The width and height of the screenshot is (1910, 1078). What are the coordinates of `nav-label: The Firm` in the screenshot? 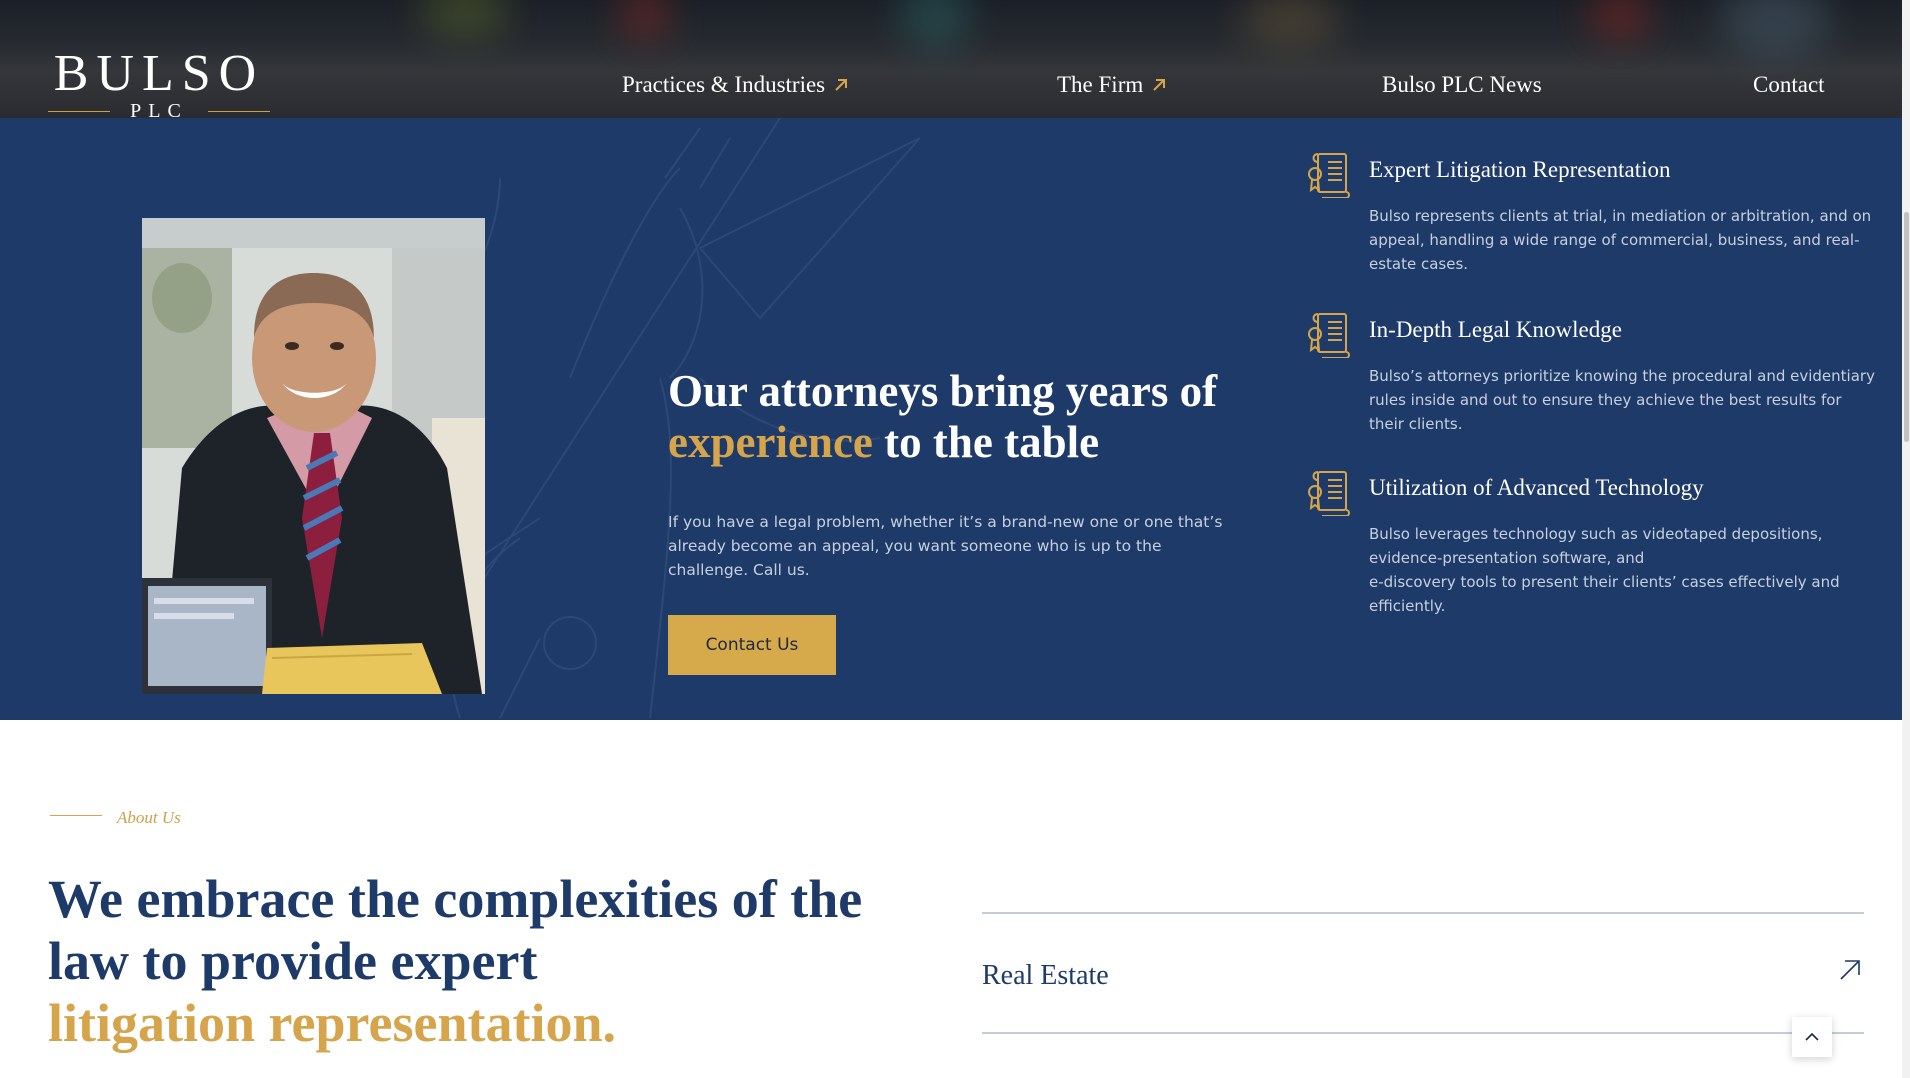 It's located at (1100, 84).